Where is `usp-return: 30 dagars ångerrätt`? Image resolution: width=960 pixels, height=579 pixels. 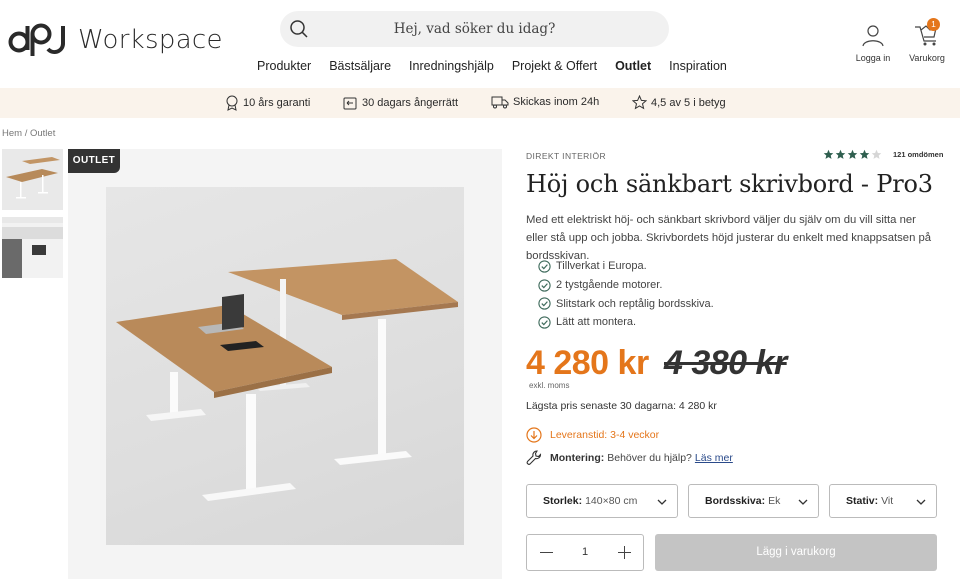 usp-return: 30 dagars ångerrätt is located at coordinates (400, 103).